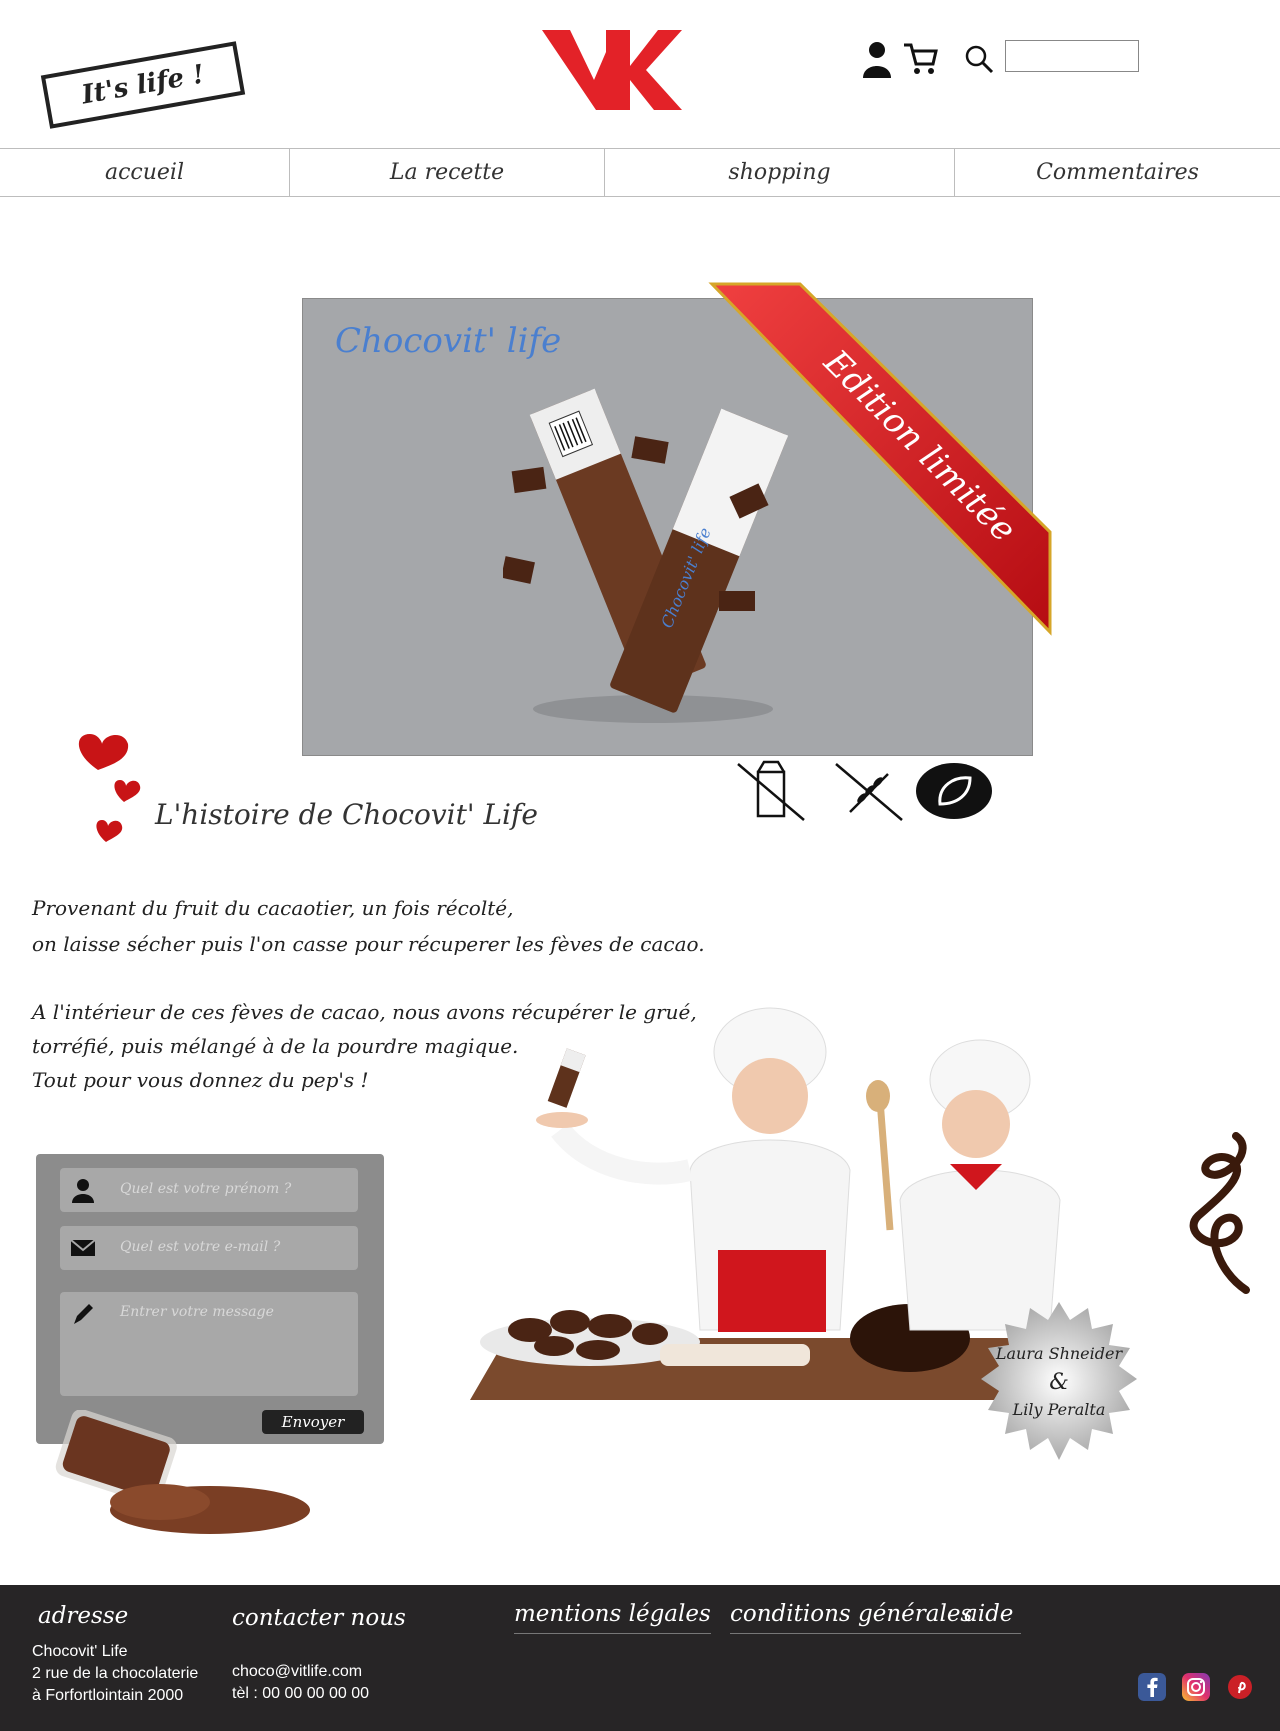 The width and height of the screenshot is (1280, 1731). I want to click on story-title: L'histoire de Chocovit' Life, so click(346, 814).